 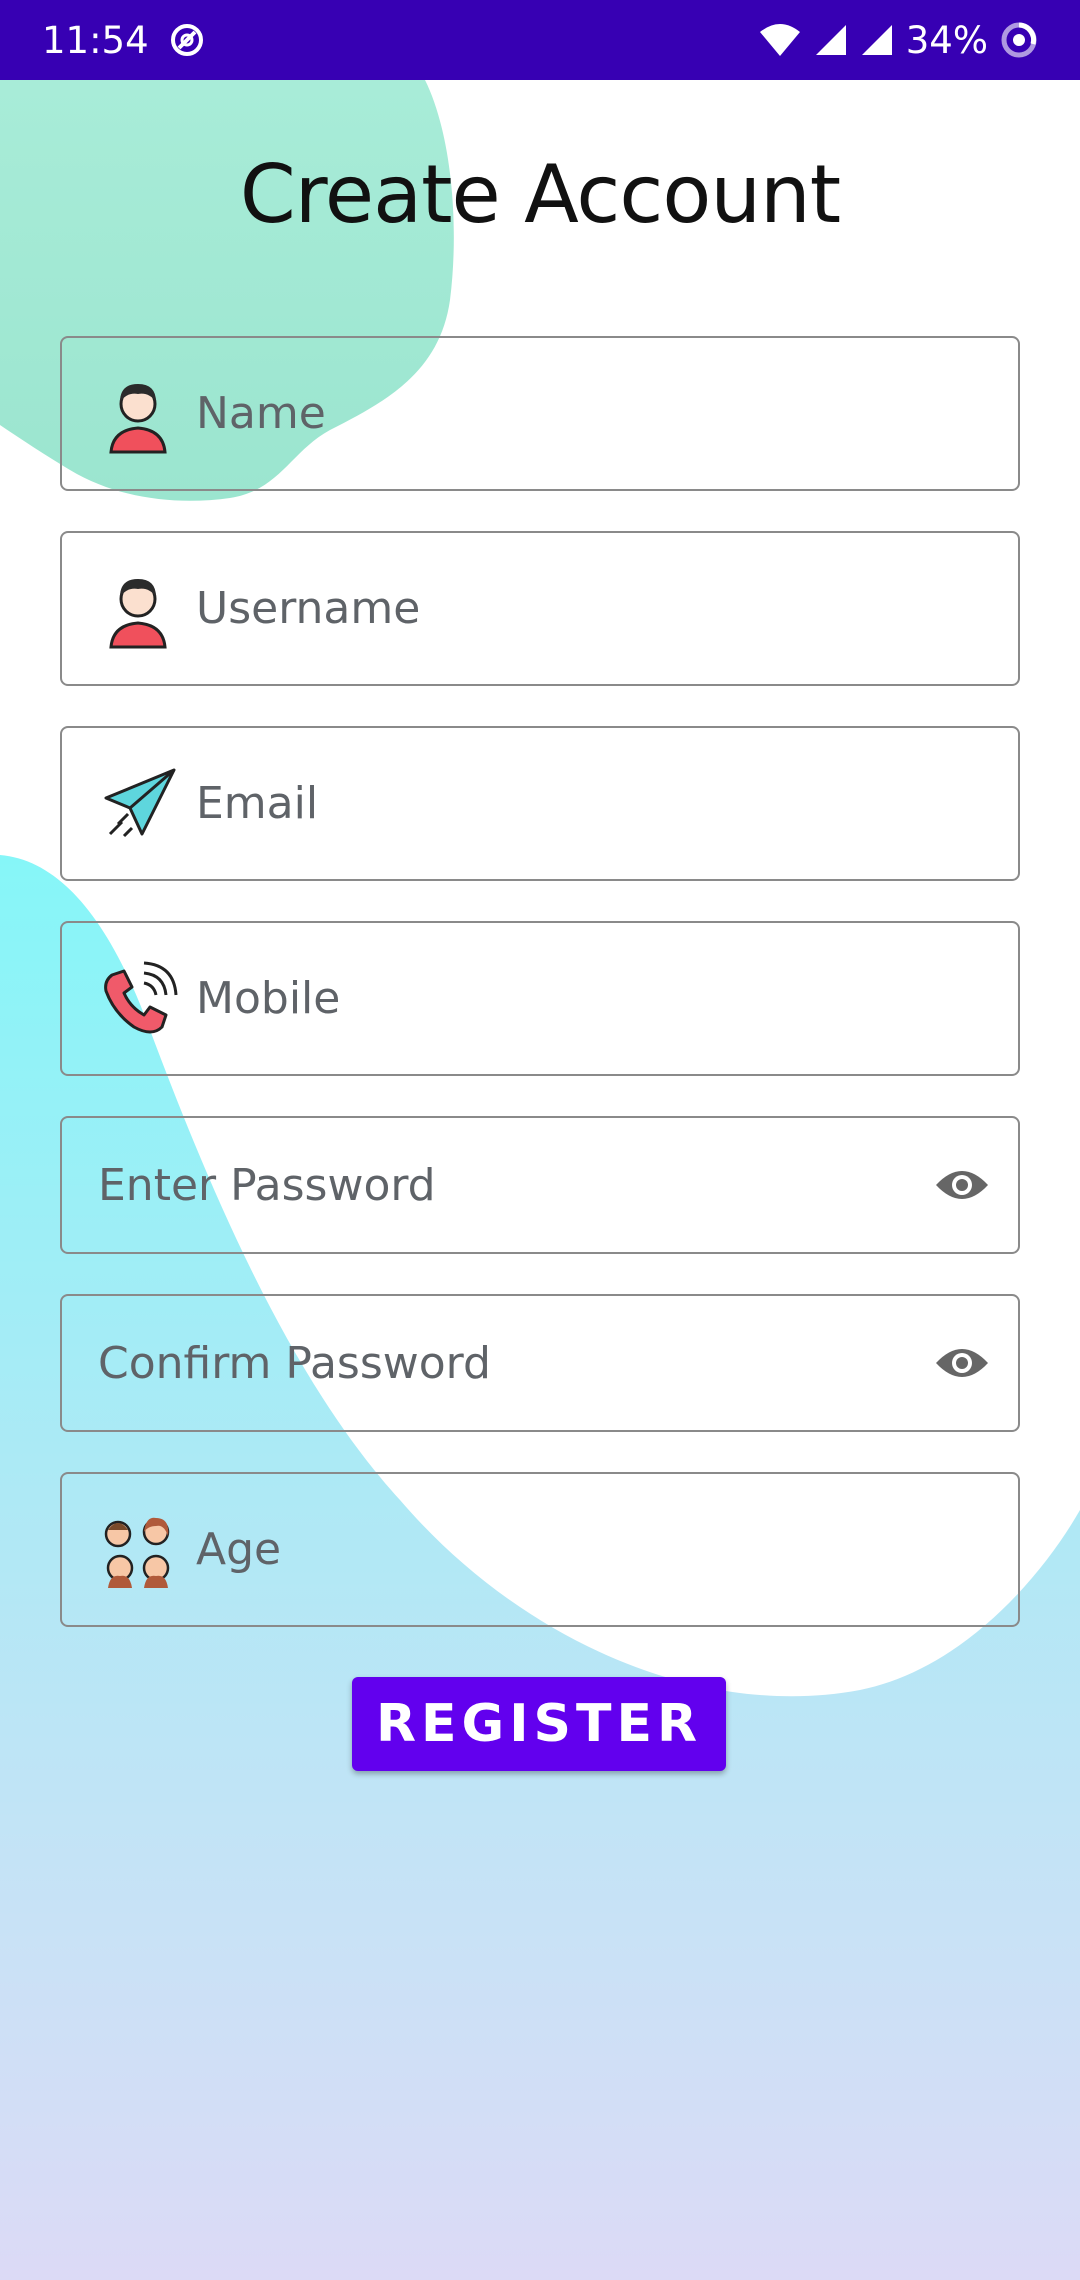 What do you see at coordinates (257, 803) in the screenshot?
I see `email-placeholder: Email` at bounding box center [257, 803].